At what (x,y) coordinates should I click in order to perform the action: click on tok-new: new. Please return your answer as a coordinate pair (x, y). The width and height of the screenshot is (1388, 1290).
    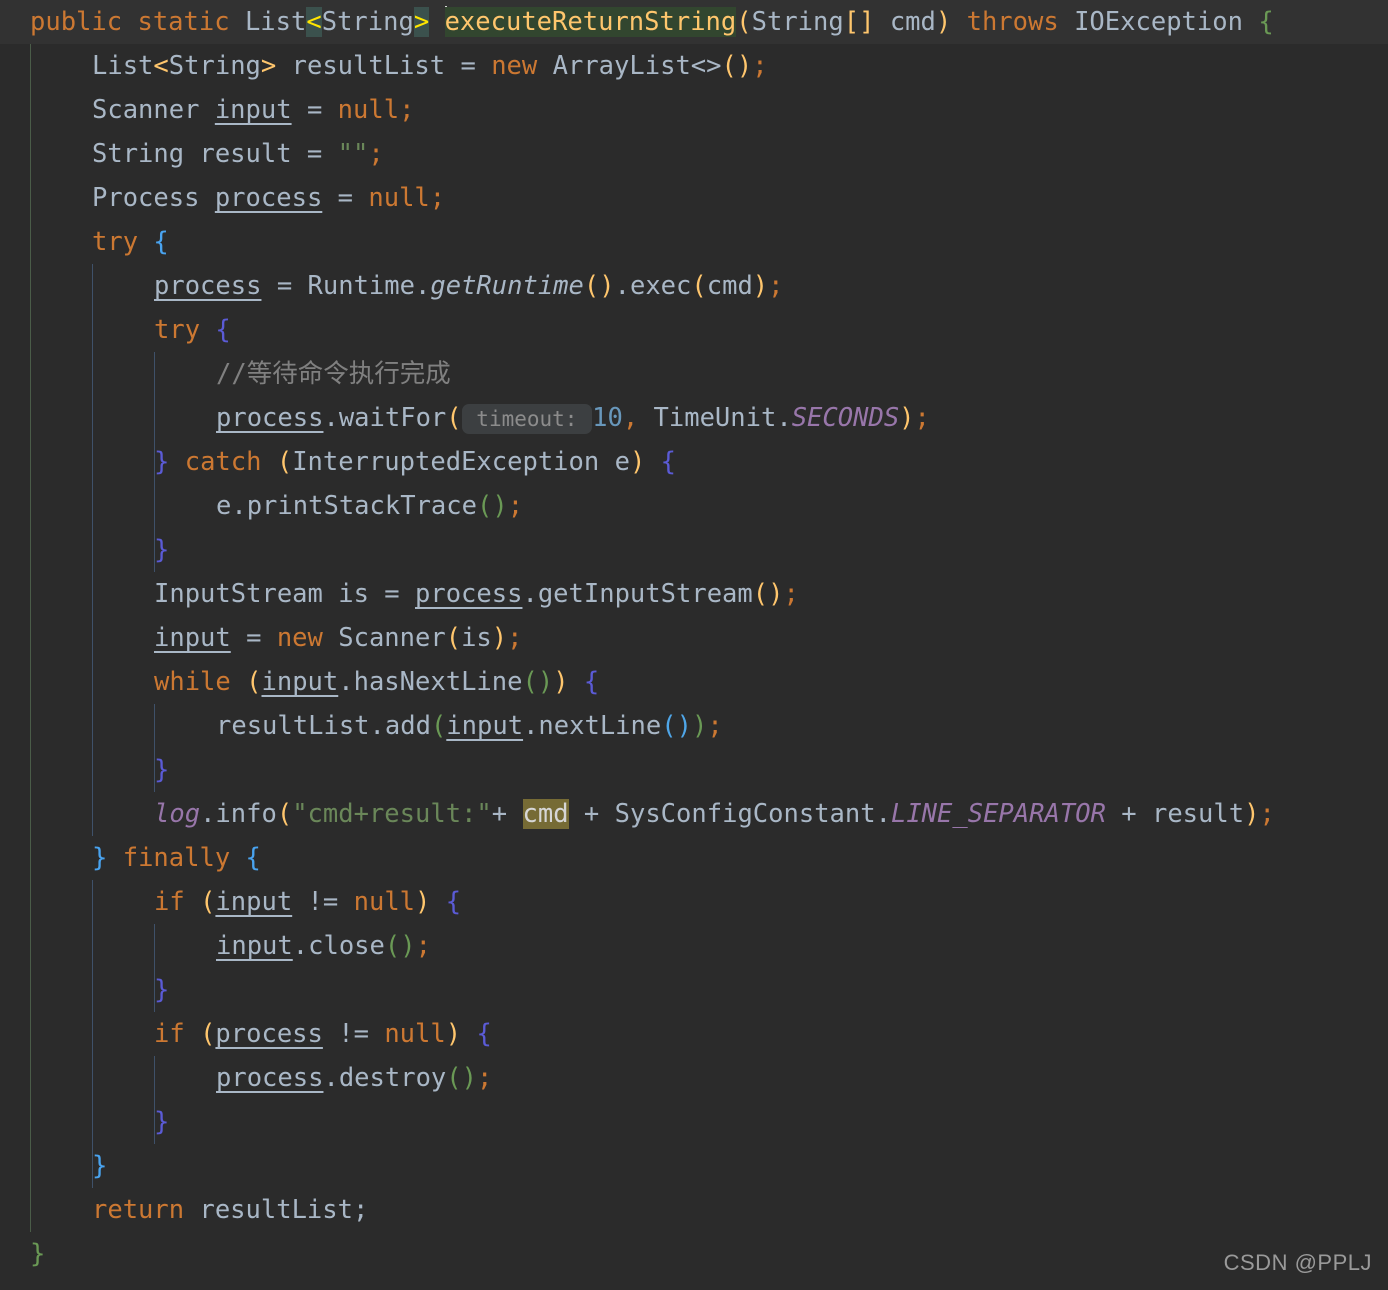
    Looking at the image, I should click on (522, 66).